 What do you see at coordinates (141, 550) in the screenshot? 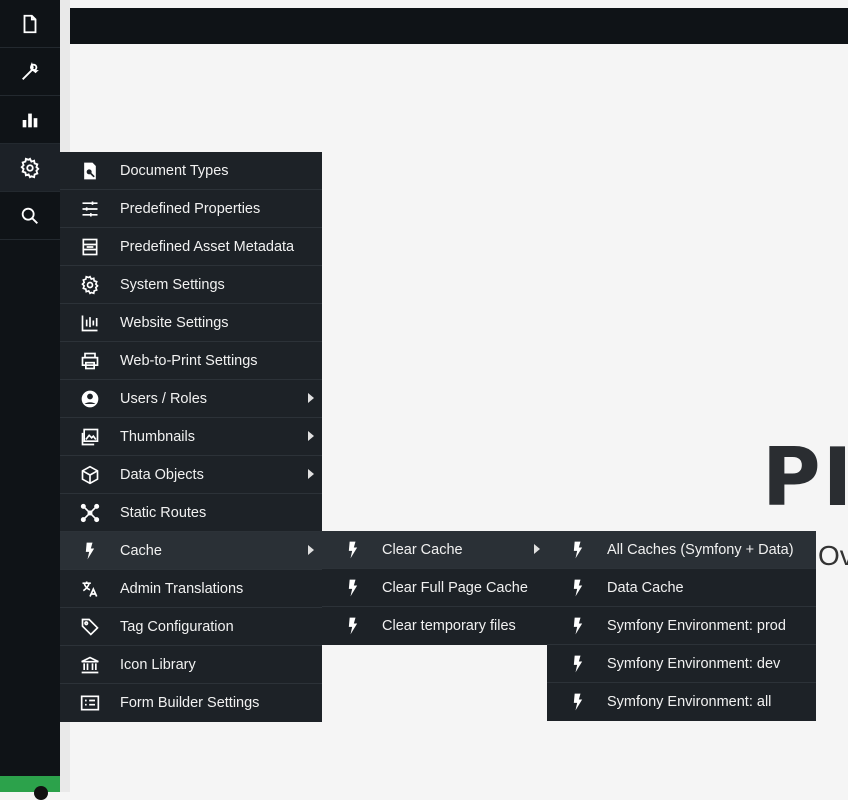
I see `menu-item-label: Cache` at bounding box center [141, 550].